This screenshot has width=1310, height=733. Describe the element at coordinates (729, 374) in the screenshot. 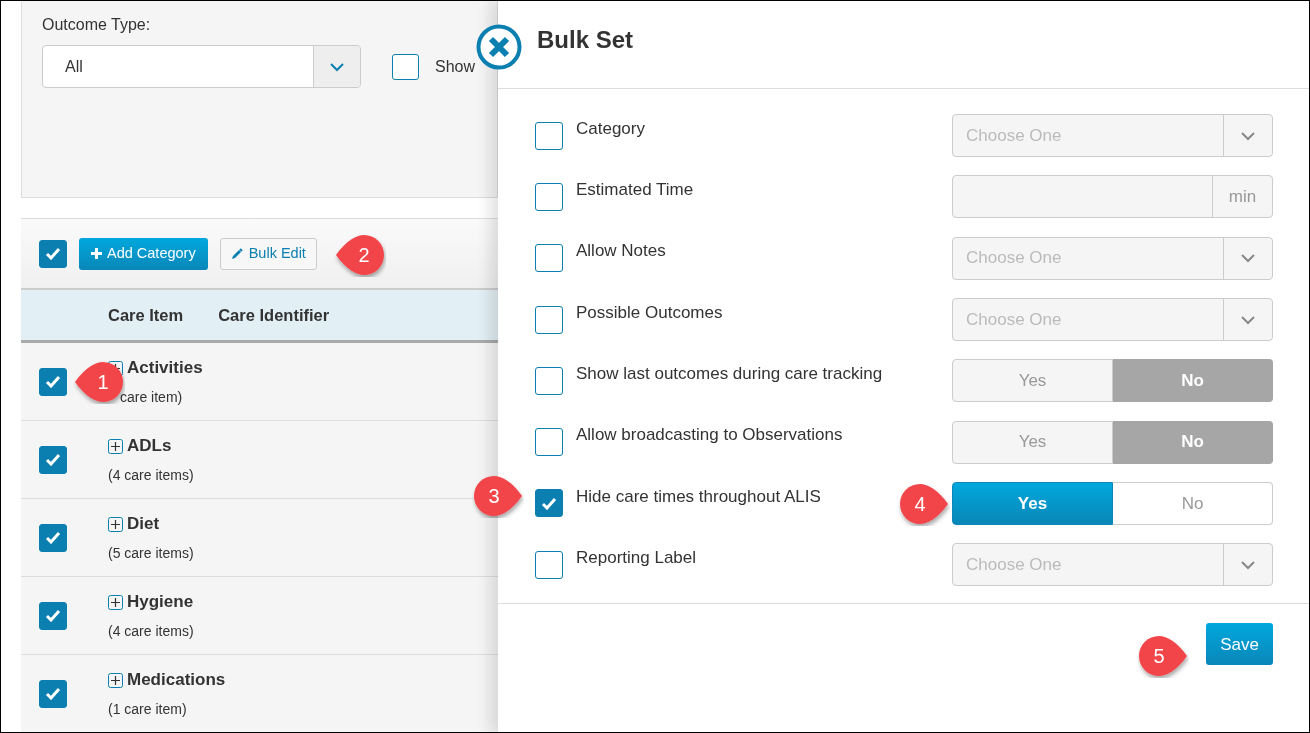

I see `option-label: Show last outcomes during care tracking` at that location.